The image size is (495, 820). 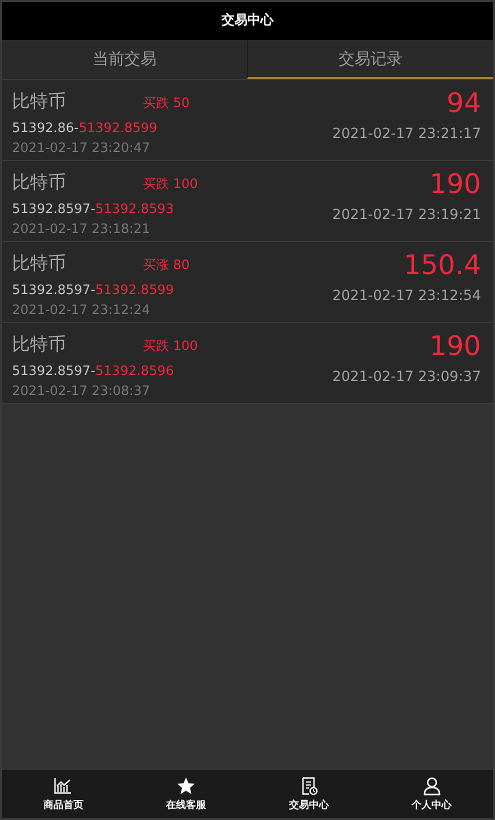 I want to click on nav-item: 交易中心, so click(x=309, y=794).